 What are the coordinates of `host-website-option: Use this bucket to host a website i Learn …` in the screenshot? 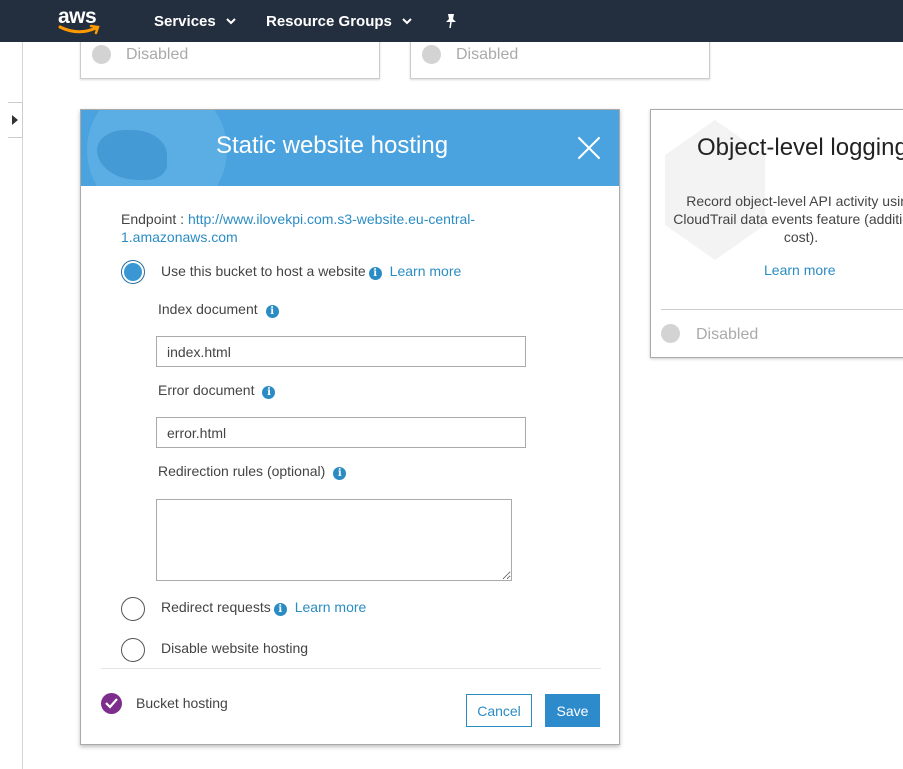 It's located at (311, 271).